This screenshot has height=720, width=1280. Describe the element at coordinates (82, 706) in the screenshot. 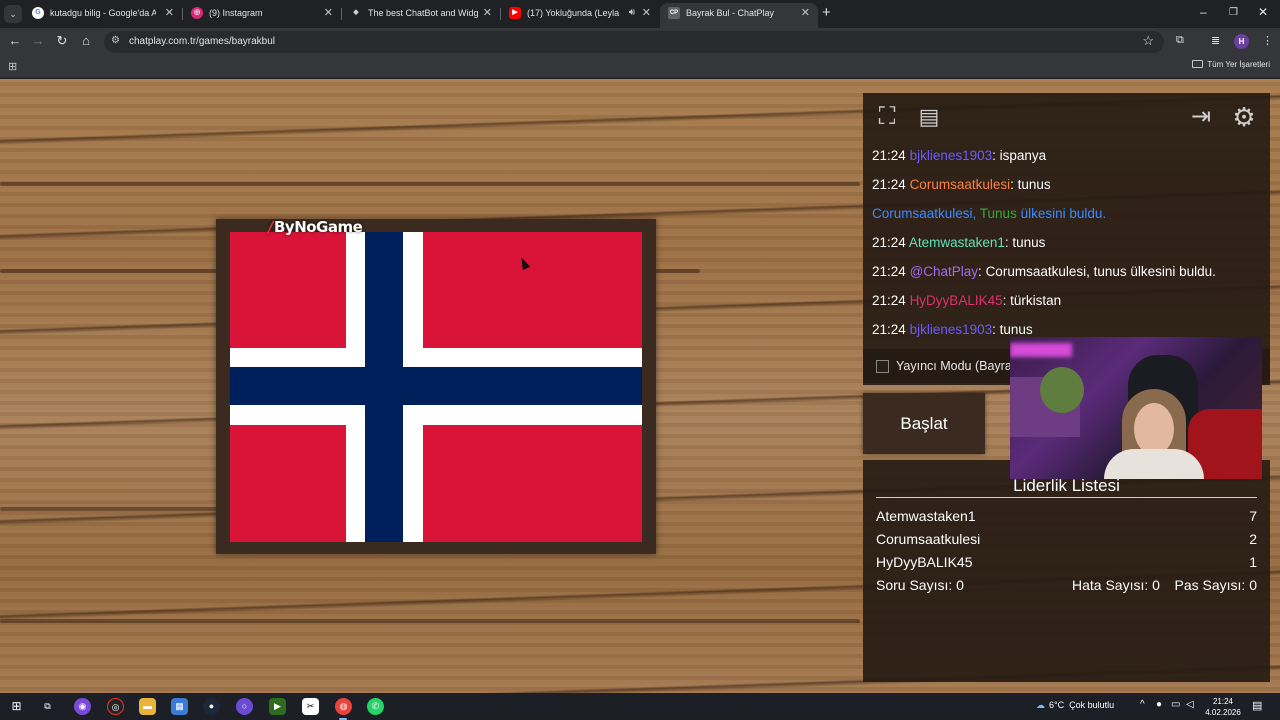

I see `app-icon: ◉` at that location.